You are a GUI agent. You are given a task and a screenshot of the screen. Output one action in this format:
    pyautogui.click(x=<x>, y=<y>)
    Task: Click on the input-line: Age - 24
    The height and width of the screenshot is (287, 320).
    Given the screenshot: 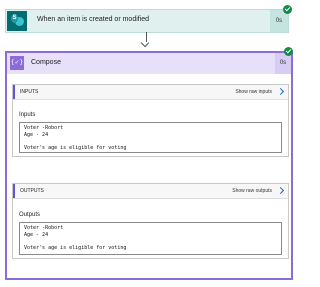 What is the action you would take?
    pyautogui.click(x=36, y=135)
    